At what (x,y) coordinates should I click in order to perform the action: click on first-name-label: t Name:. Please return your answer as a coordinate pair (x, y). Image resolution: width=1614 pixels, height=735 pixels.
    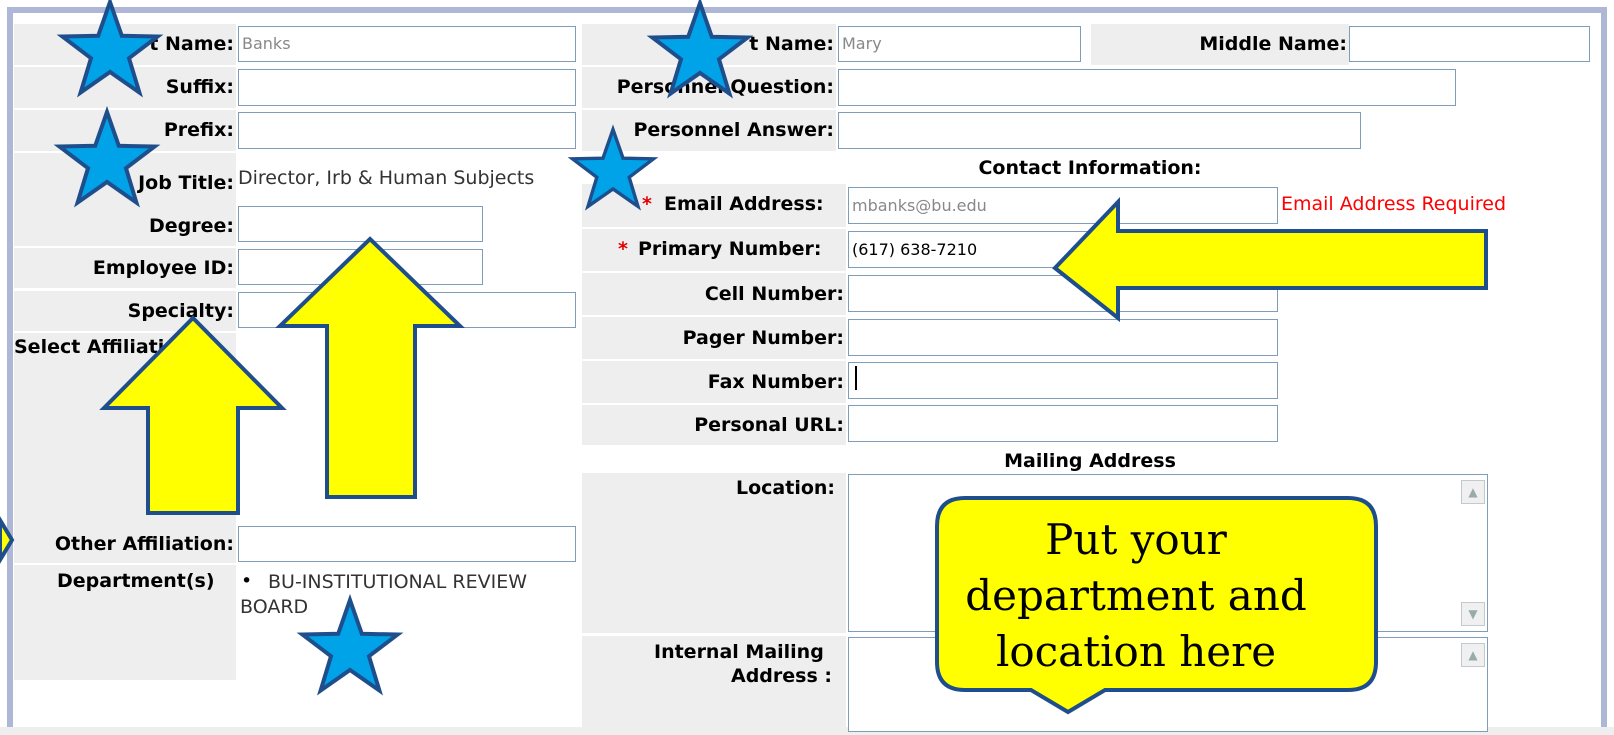
    Looking at the image, I should click on (709, 44).